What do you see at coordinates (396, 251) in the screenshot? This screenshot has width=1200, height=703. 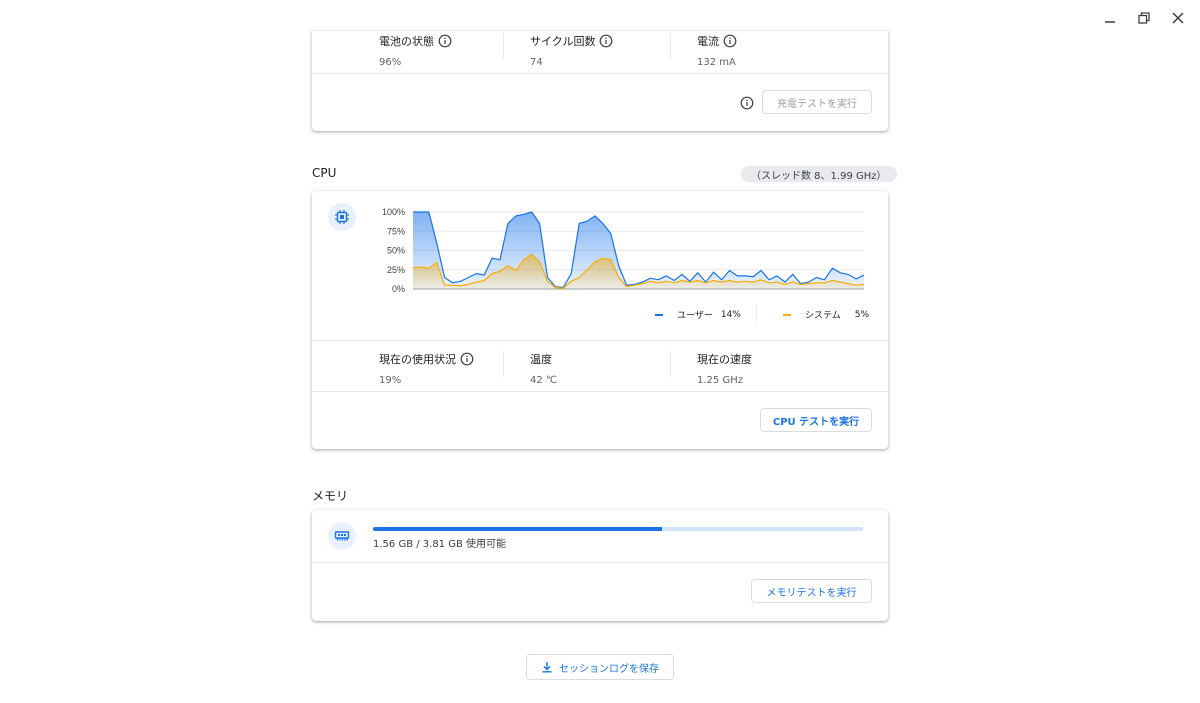 I see `y-tick-label: 50%` at bounding box center [396, 251].